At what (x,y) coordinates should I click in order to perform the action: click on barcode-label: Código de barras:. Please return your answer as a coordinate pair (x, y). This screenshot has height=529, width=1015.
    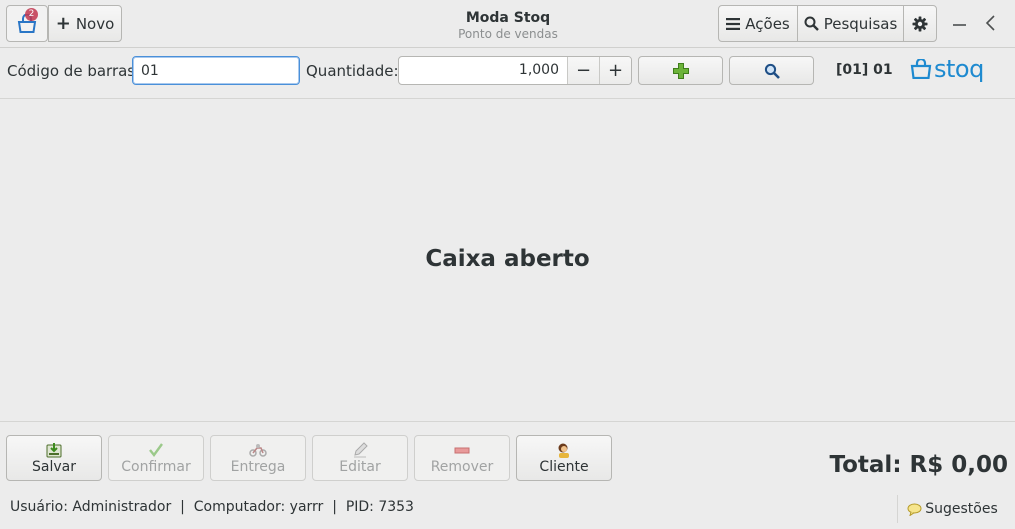
    Looking at the image, I should click on (74, 71).